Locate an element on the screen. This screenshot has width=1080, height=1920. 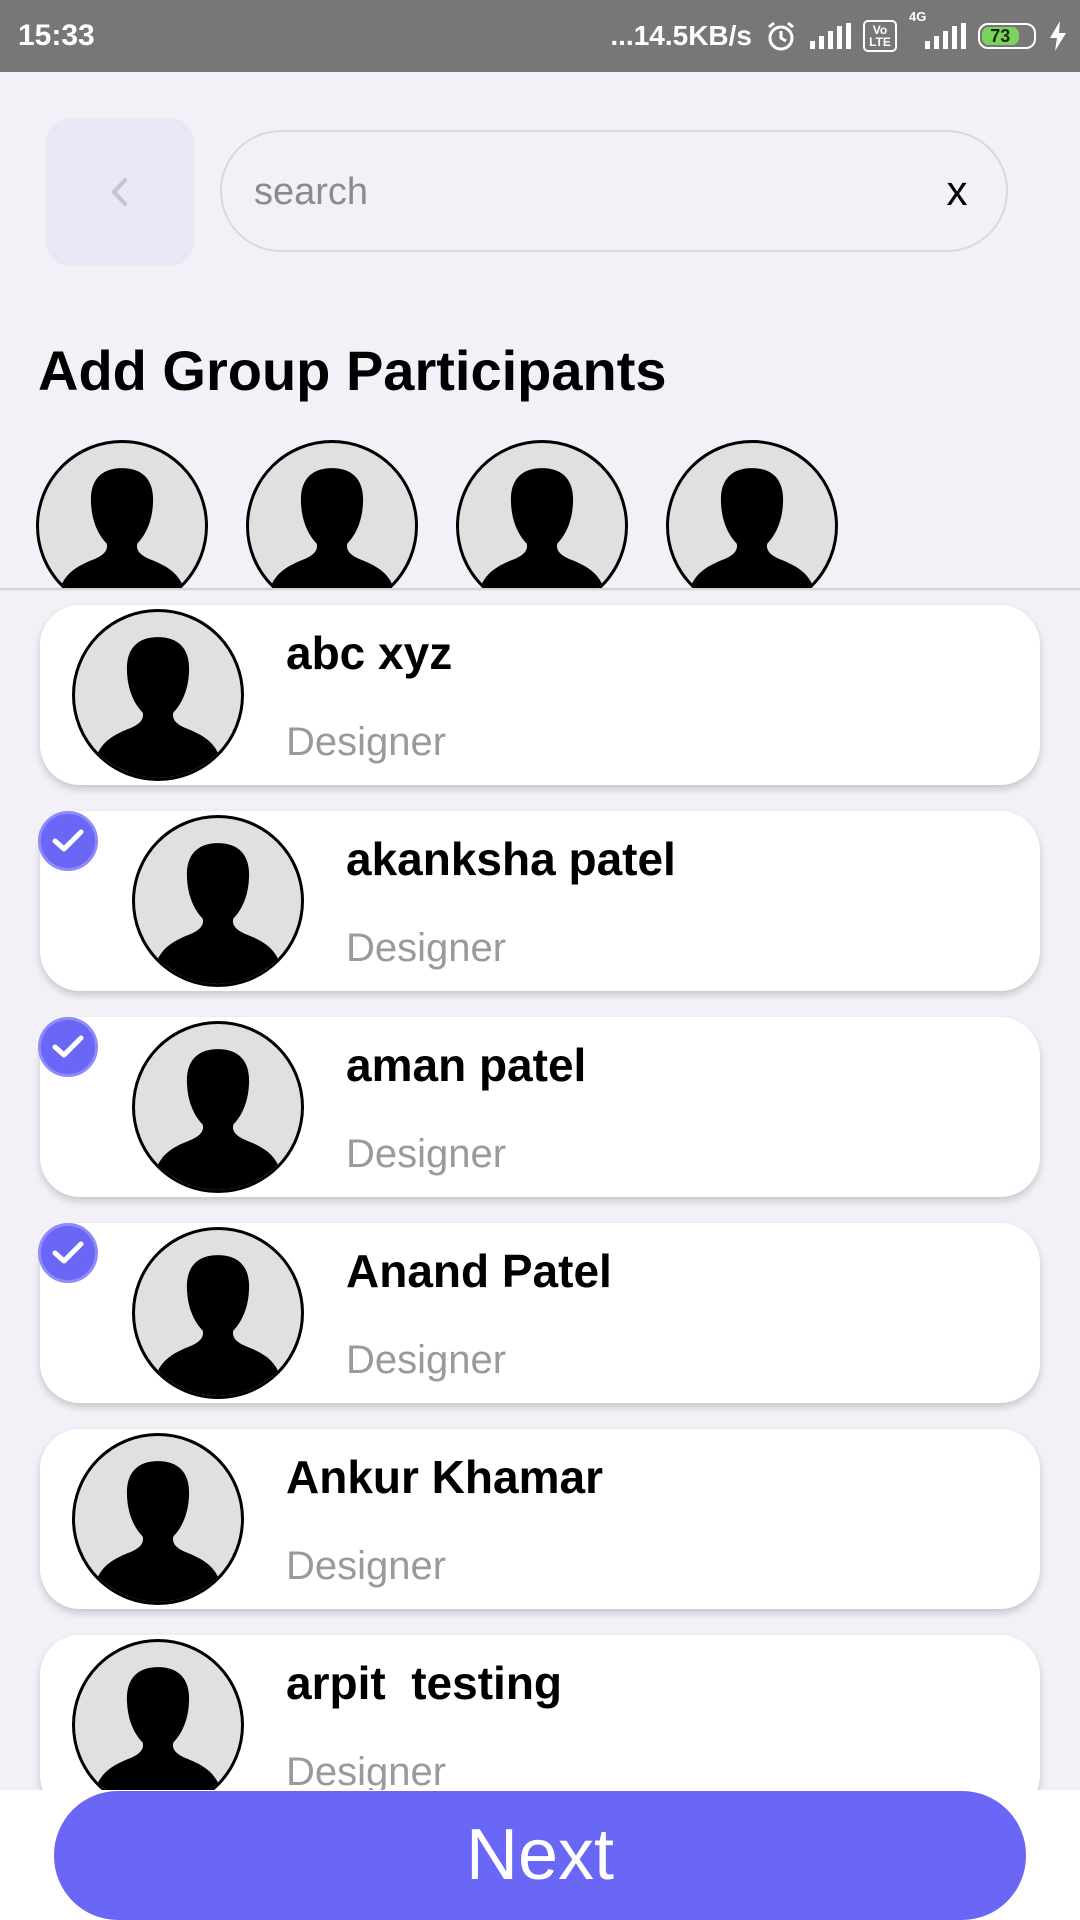
participant-name: akanksha patel is located at coordinates (511, 859).